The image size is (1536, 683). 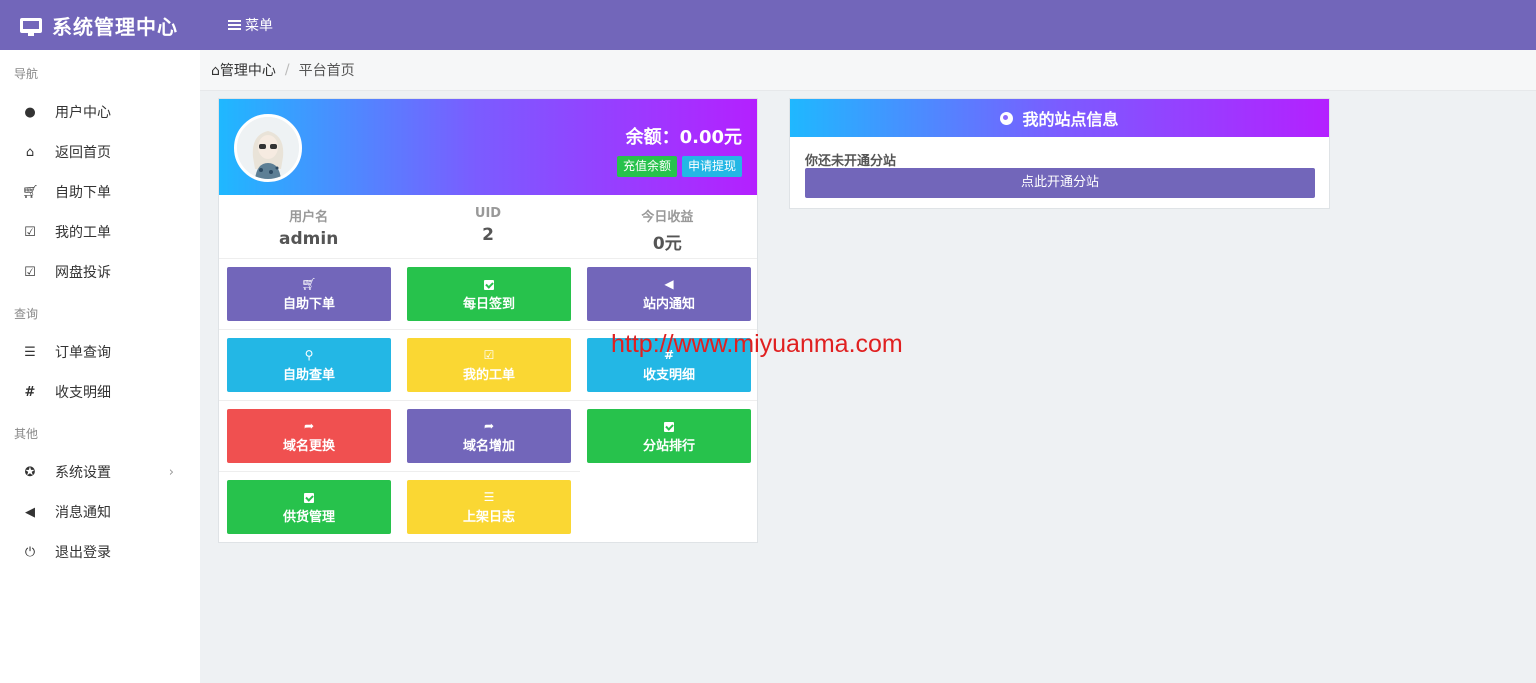 I want to click on tile-label: 每日签到, so click(x=488, y=304).